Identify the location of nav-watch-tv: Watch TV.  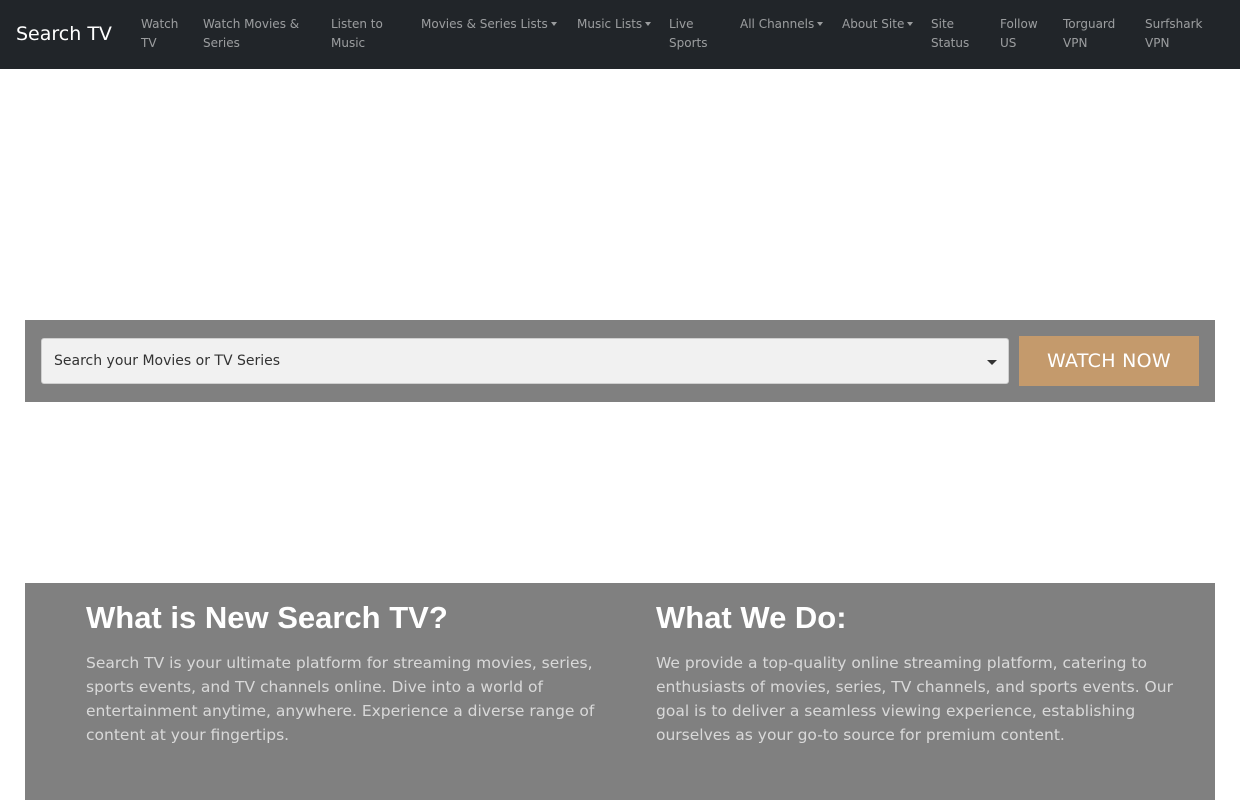
(167, 34).